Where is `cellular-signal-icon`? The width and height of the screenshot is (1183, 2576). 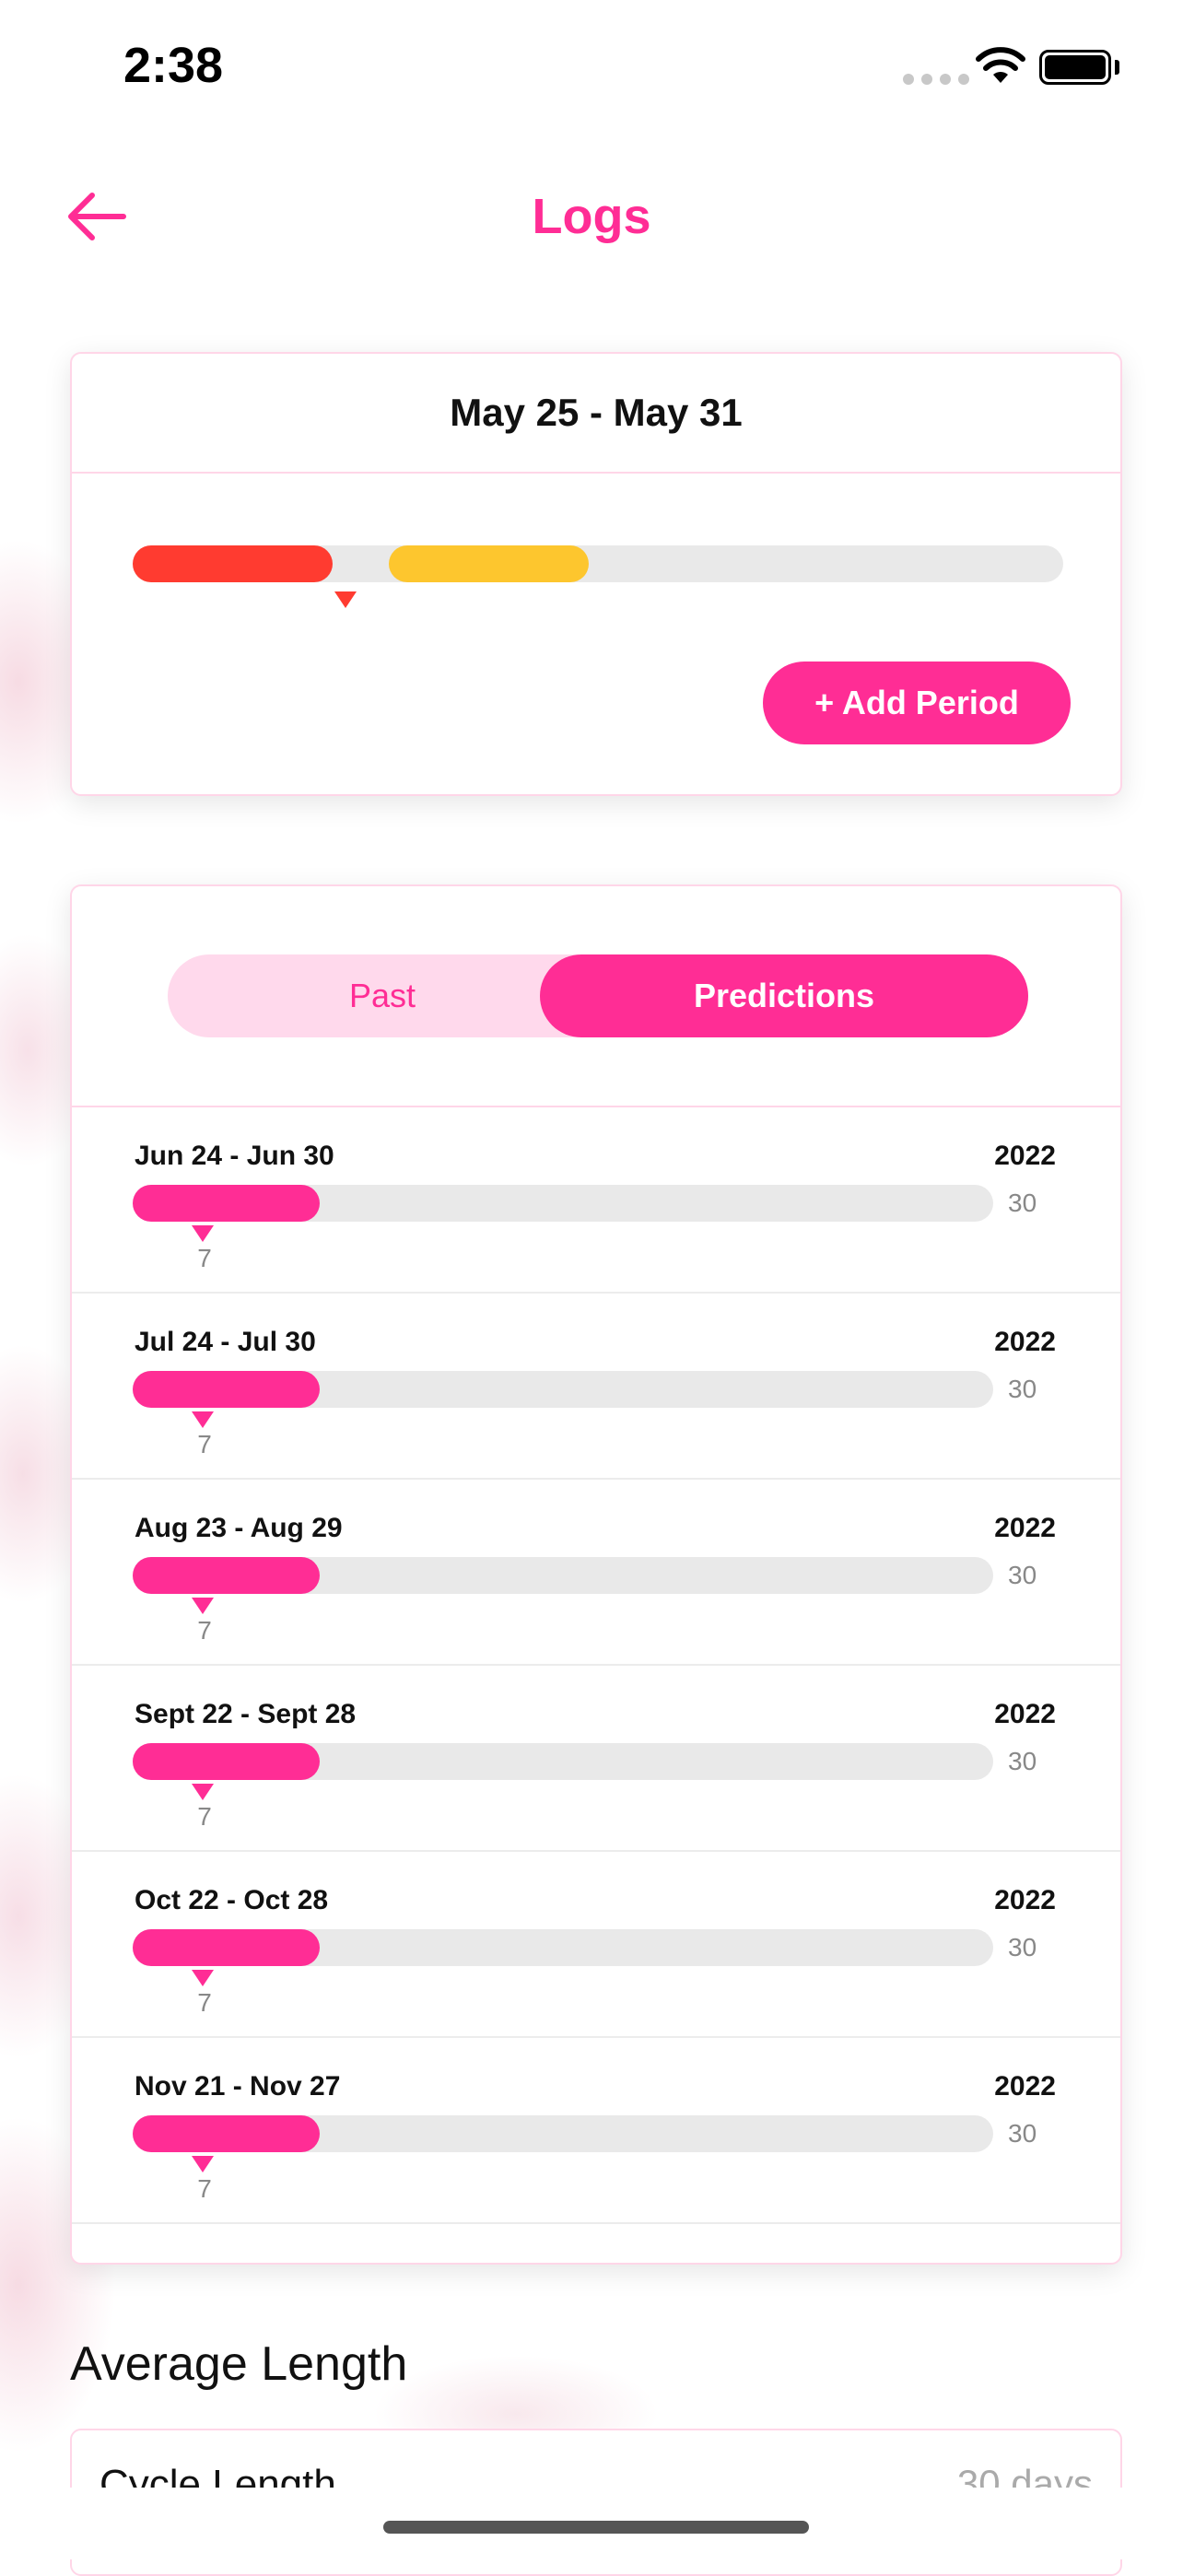
cellular-signal-icon is located at coordinates (936, 79).